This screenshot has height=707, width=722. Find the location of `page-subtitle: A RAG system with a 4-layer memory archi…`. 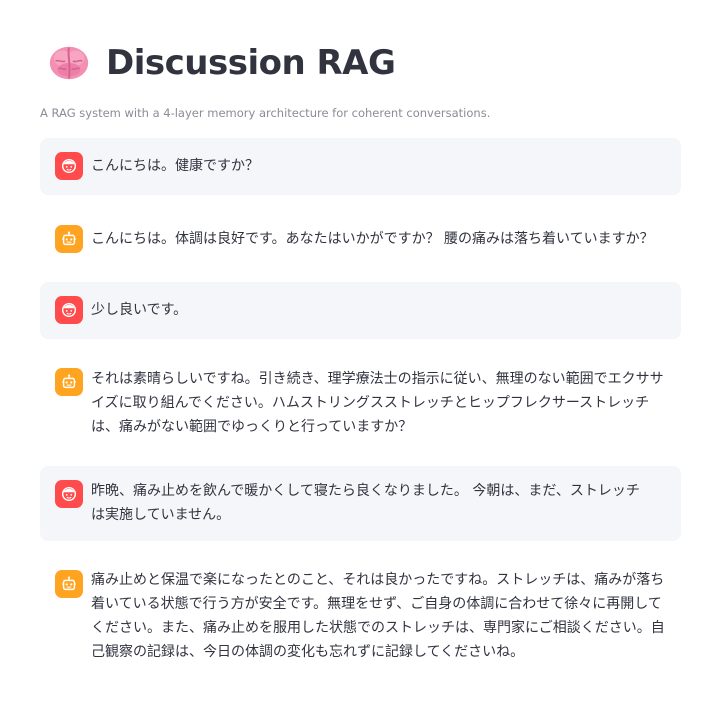

page-subtitle: A RAG system with a 4-layer memory archi… is located at coordinates (265, 113).